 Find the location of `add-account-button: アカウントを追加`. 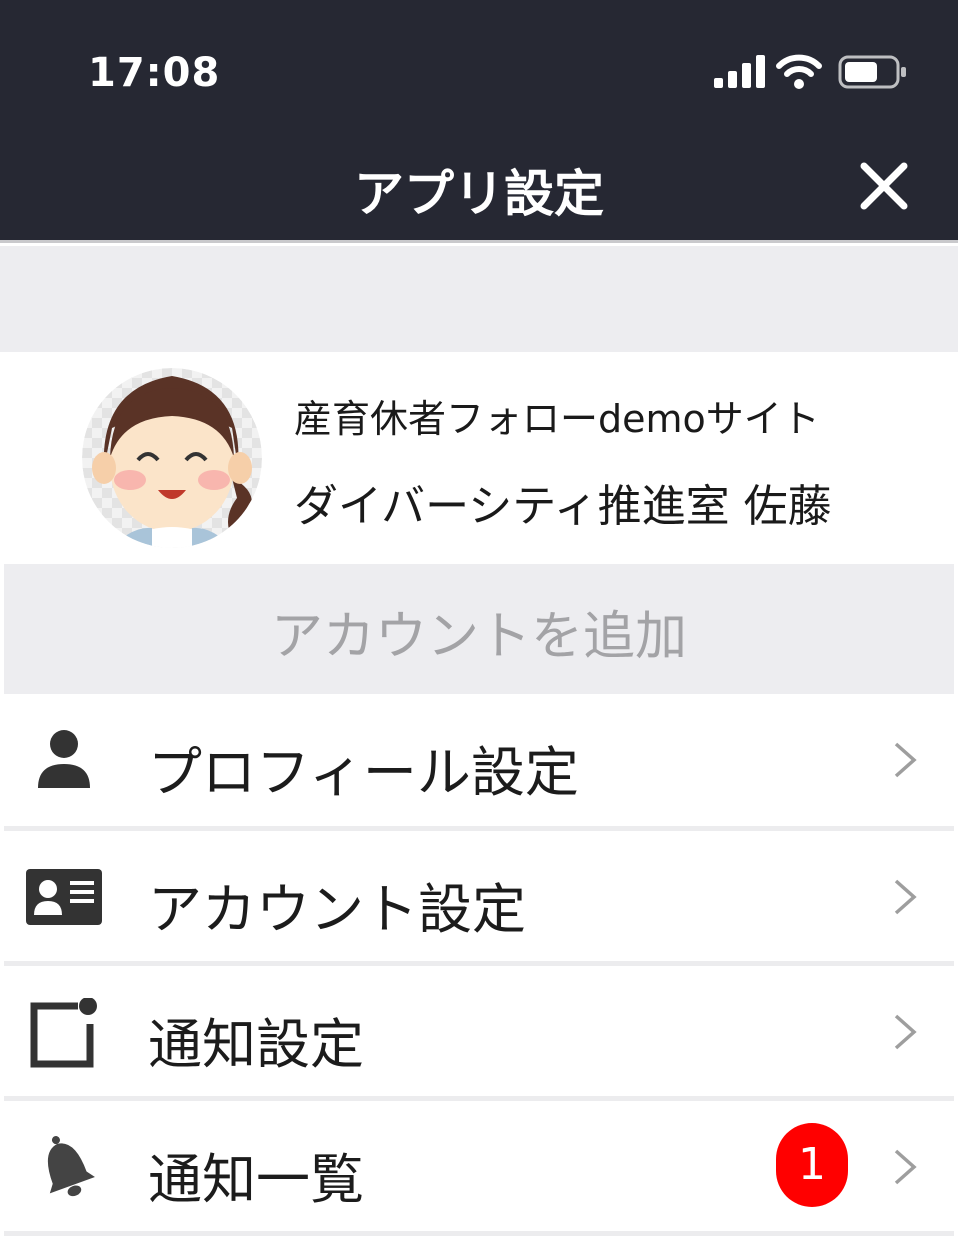

add-account-button: アカウントを追加 is located at coordinates (479, 629).